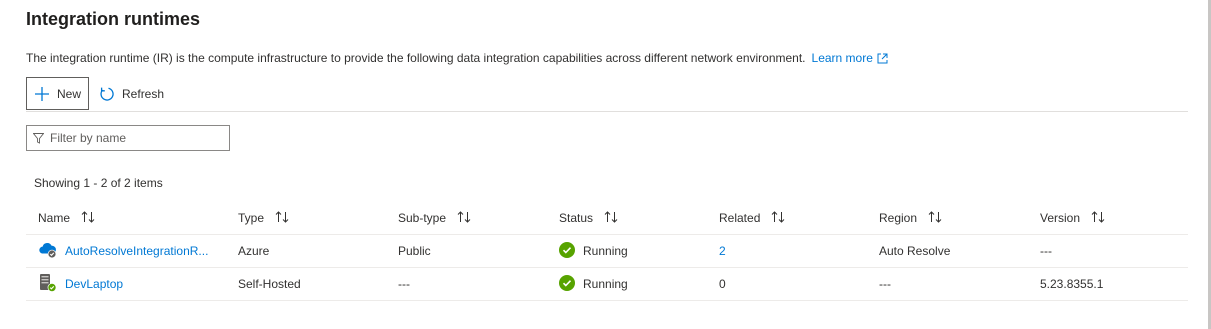 The height and width of the screenshot is (329, 1211). Describe the element at coordinates (107, 94) in the screenshot. I see `refresh-icon` at that location.